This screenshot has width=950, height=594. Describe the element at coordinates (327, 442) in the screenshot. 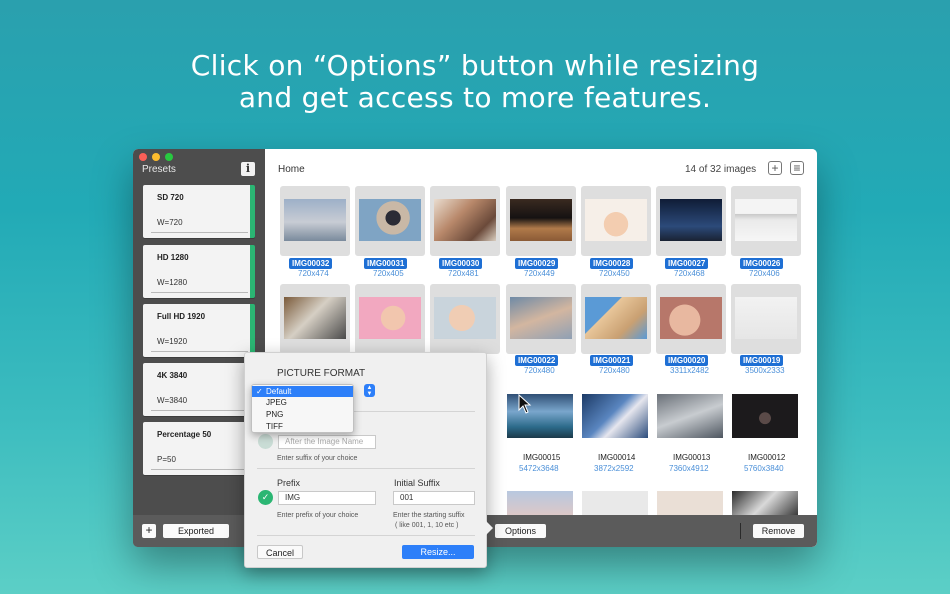

I see `suffix-input: After the Image Name` at that location.